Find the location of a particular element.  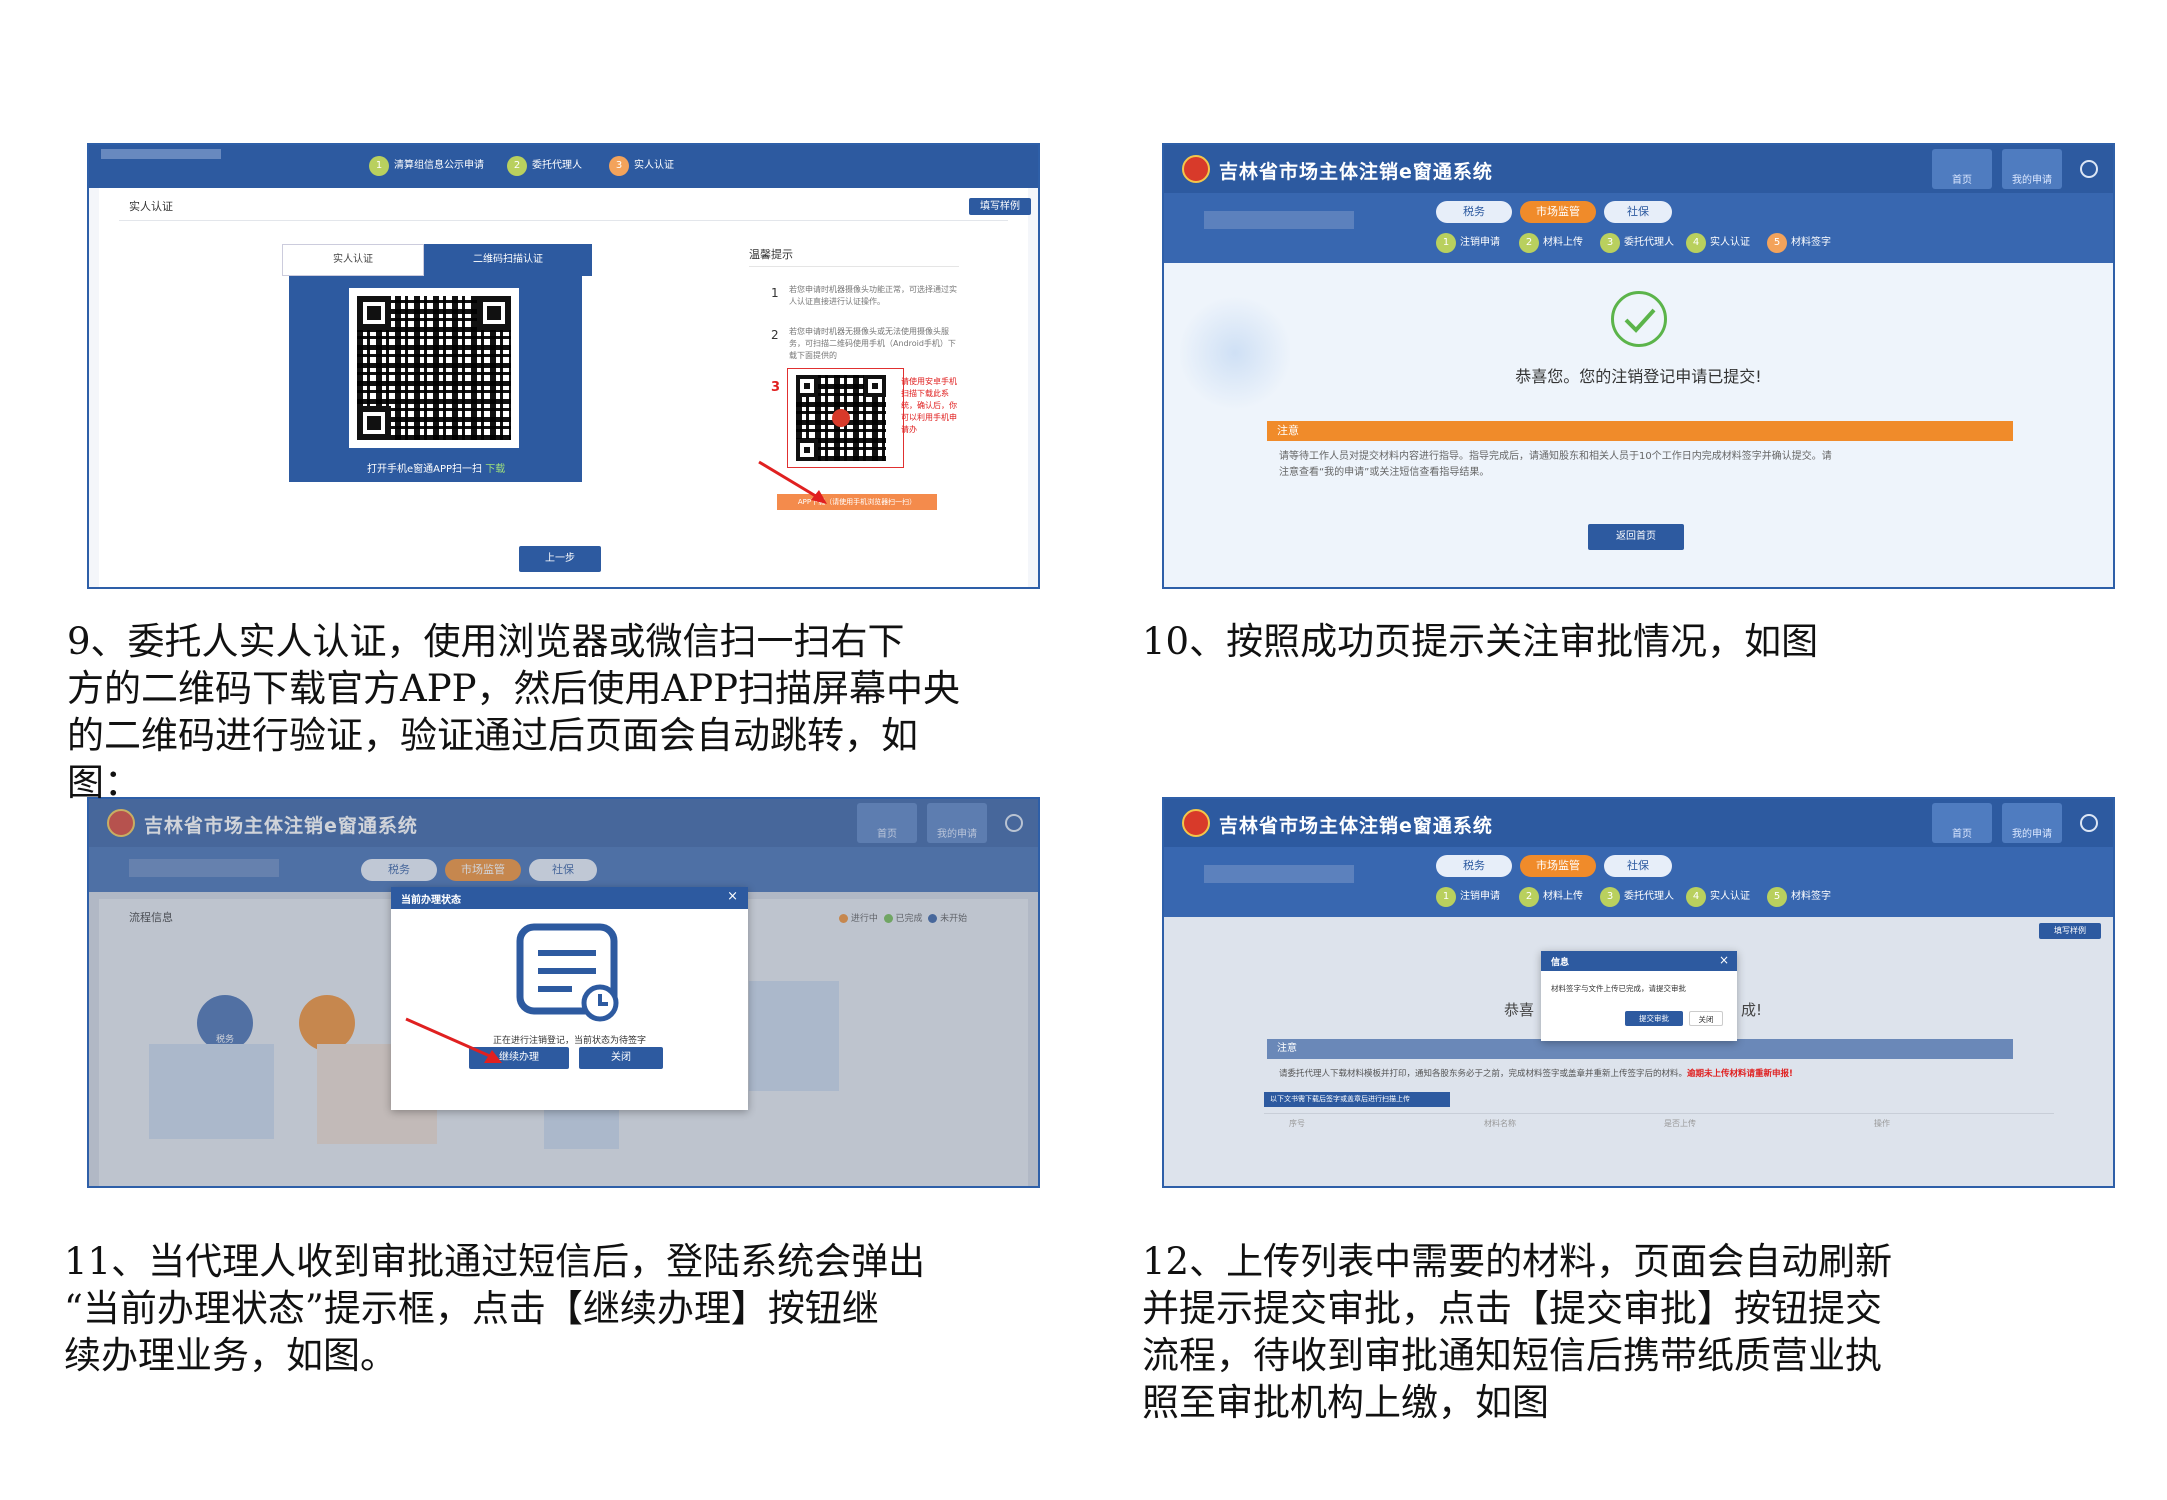

company-name-blurred is located at coordinates (161, 154).